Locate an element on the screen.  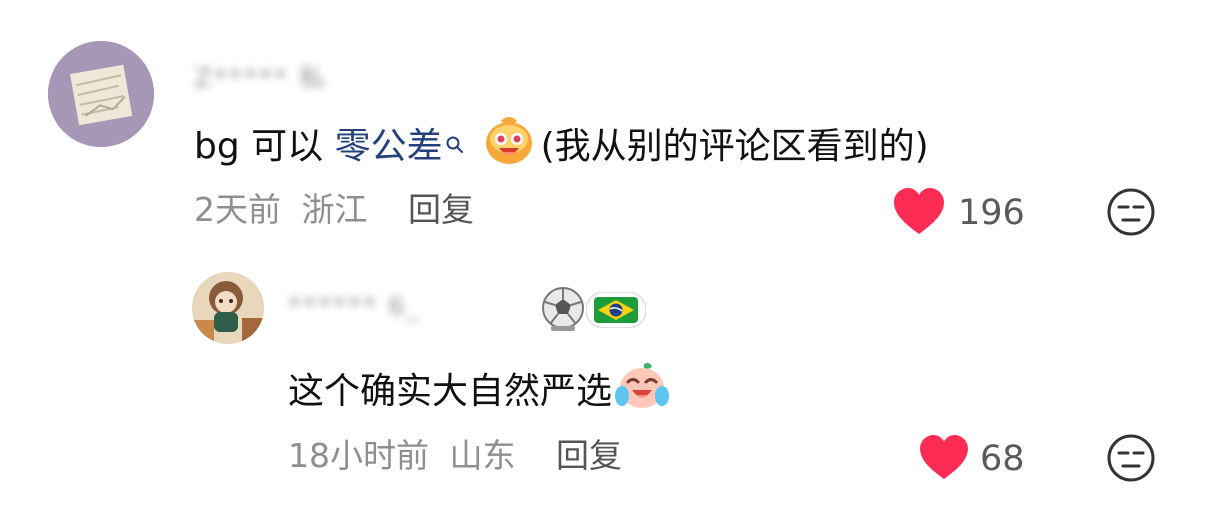
comment-text: bg 可以 零公差 (我从别的评论区看到的) is located at coordinates (561, 142).